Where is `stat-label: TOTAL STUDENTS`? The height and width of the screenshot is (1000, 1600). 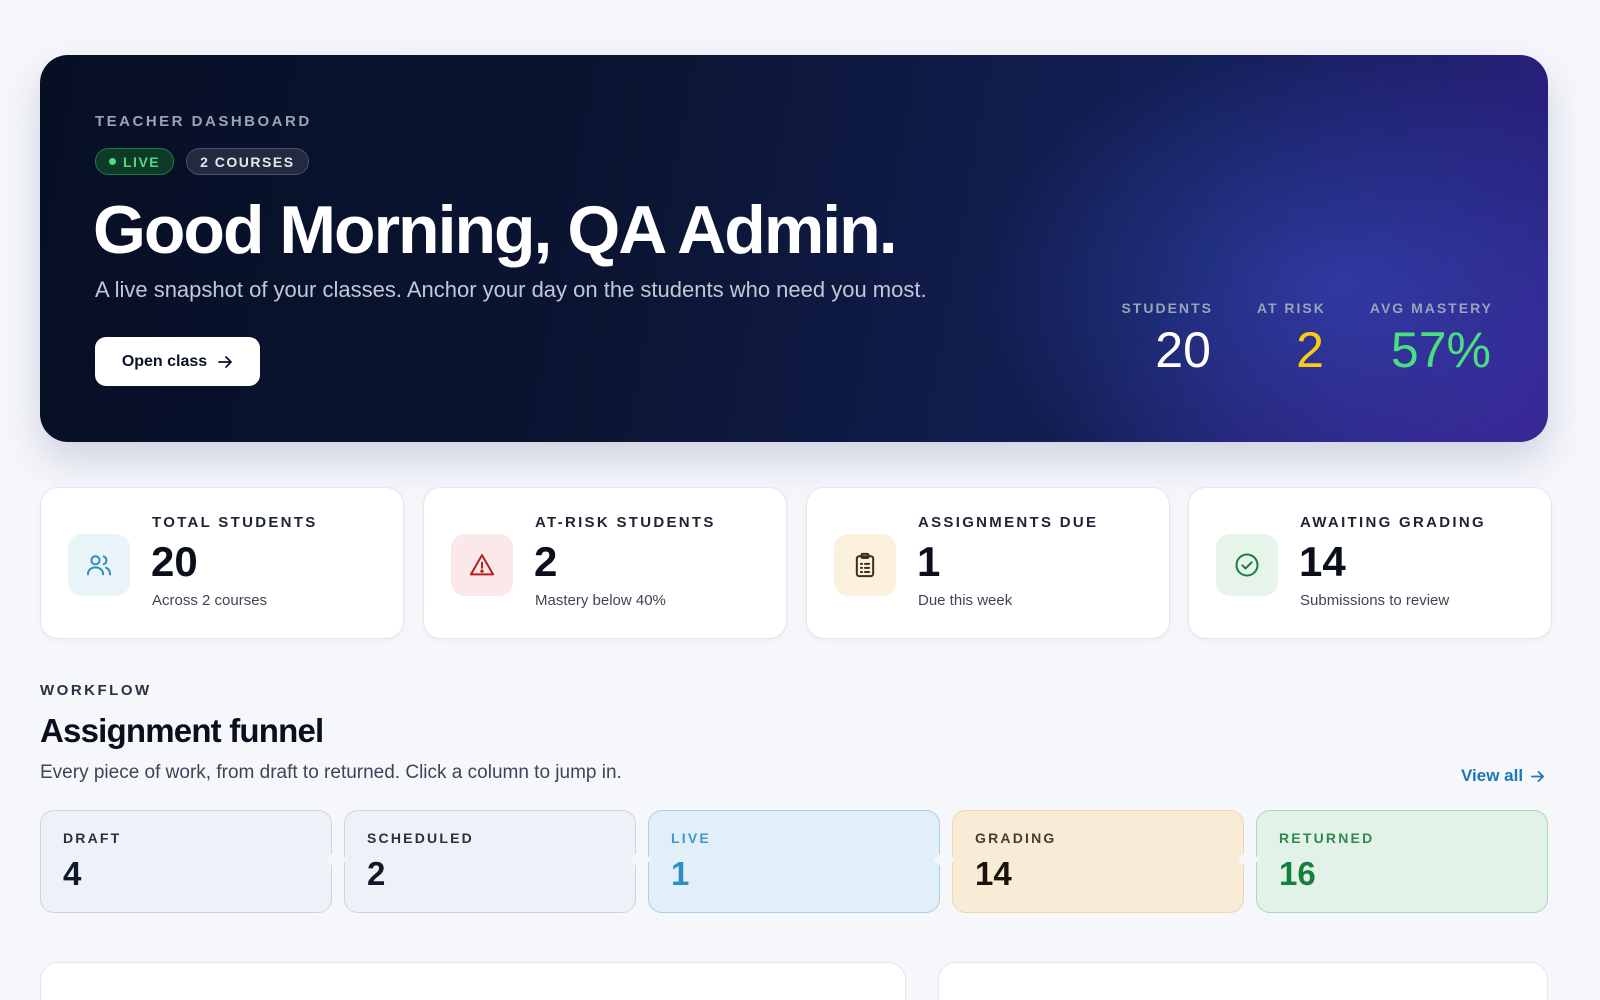
stat-label: TOTAL STUDENTS is located at coordinates (235, 522).